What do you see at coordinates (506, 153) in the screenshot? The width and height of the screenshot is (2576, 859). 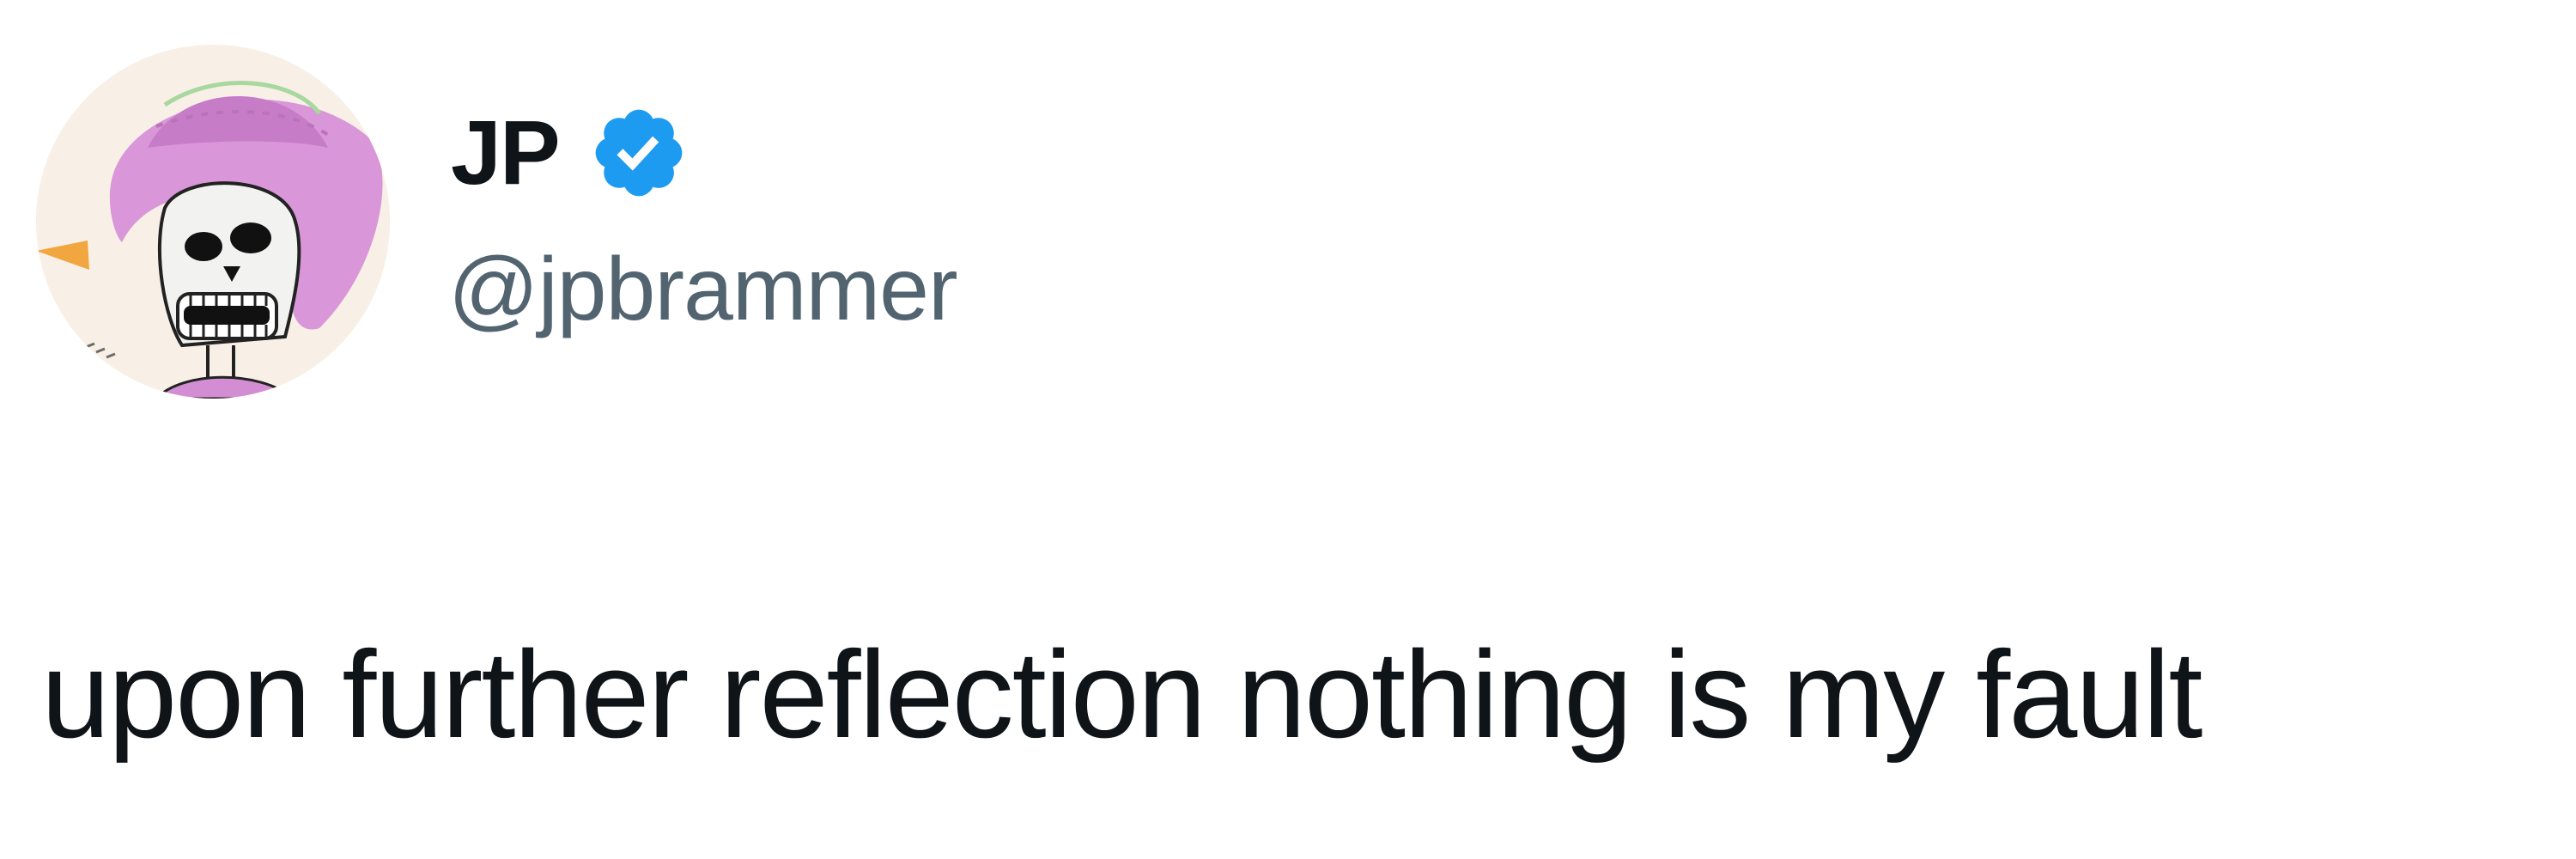 I see `display-name: JP` at bounding box center [506, 153].